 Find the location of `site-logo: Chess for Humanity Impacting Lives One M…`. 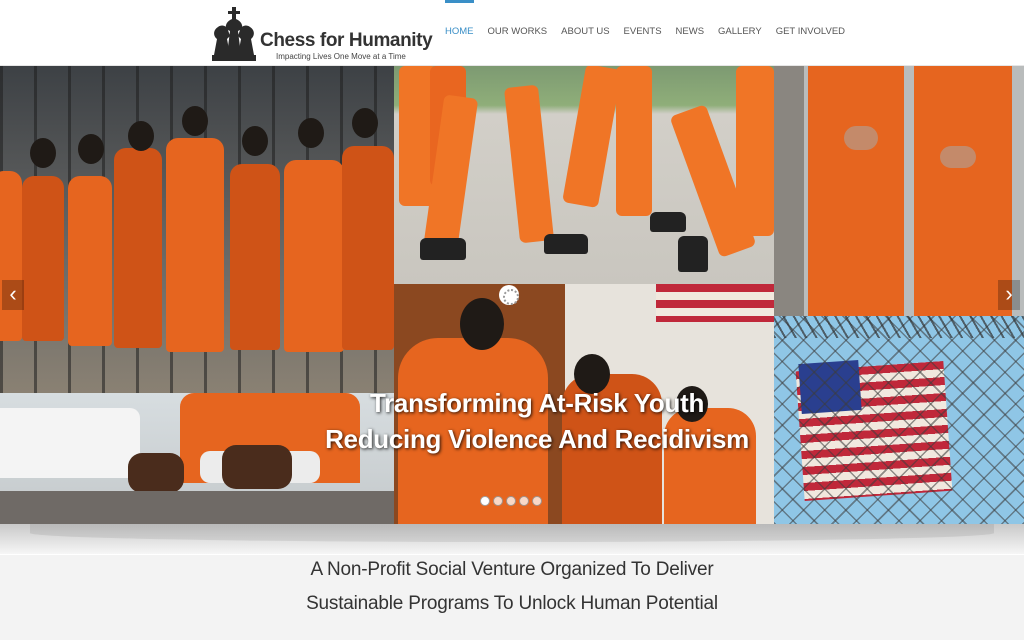

site-logo: Chess for Humanity Impacting Lives One M… is located at coordinates (321, 33).